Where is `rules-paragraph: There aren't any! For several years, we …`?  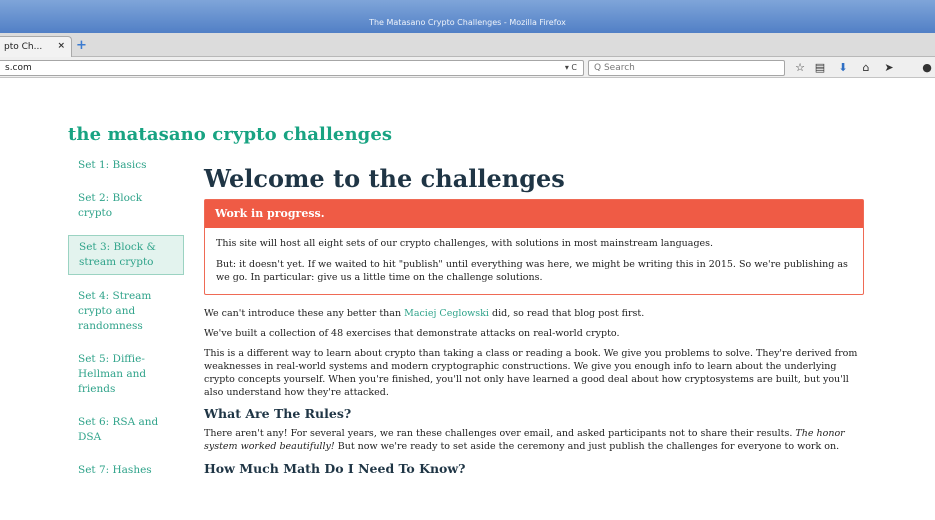
rules-paragraph: There aren't any! For several years, we … is located at coordinates (534, 440).